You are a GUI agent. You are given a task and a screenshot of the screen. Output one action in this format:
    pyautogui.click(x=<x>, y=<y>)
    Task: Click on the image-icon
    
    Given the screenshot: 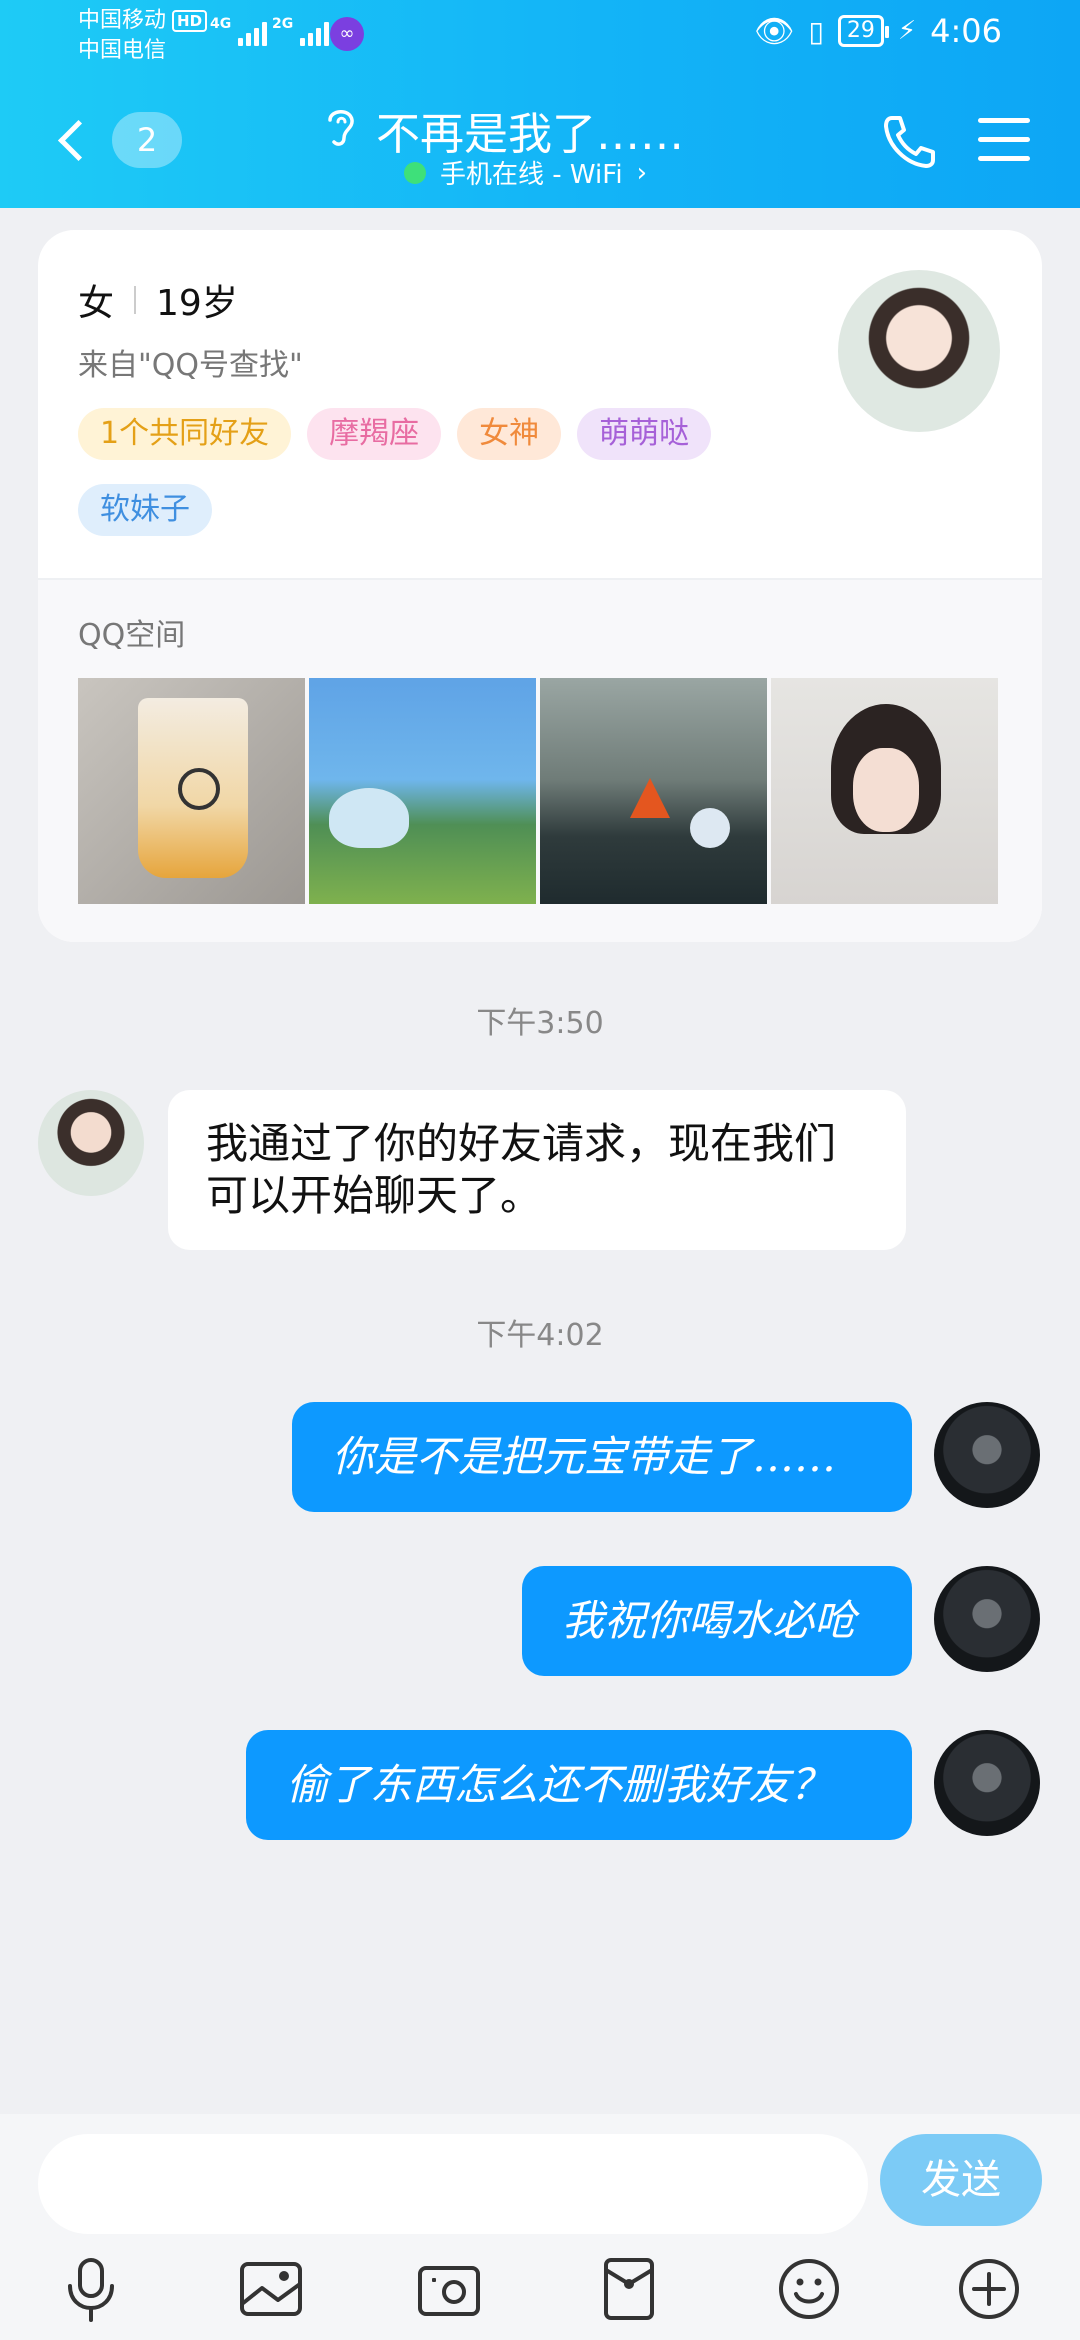 What is the action you would take?
    pyautogui.click(x=271, y=2289)
    